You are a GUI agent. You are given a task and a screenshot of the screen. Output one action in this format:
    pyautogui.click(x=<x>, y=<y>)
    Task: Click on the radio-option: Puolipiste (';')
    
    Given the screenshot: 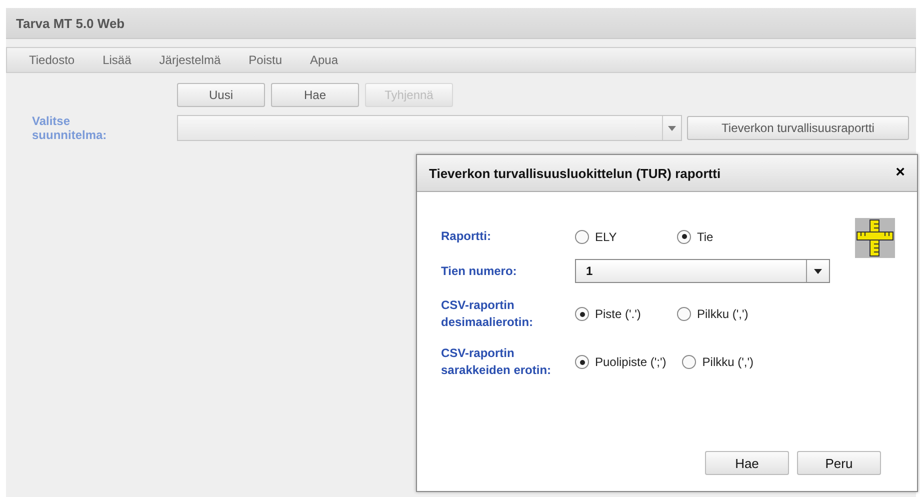 What is the action you would take?
    pyautogui.click(x=620, y=362)
    